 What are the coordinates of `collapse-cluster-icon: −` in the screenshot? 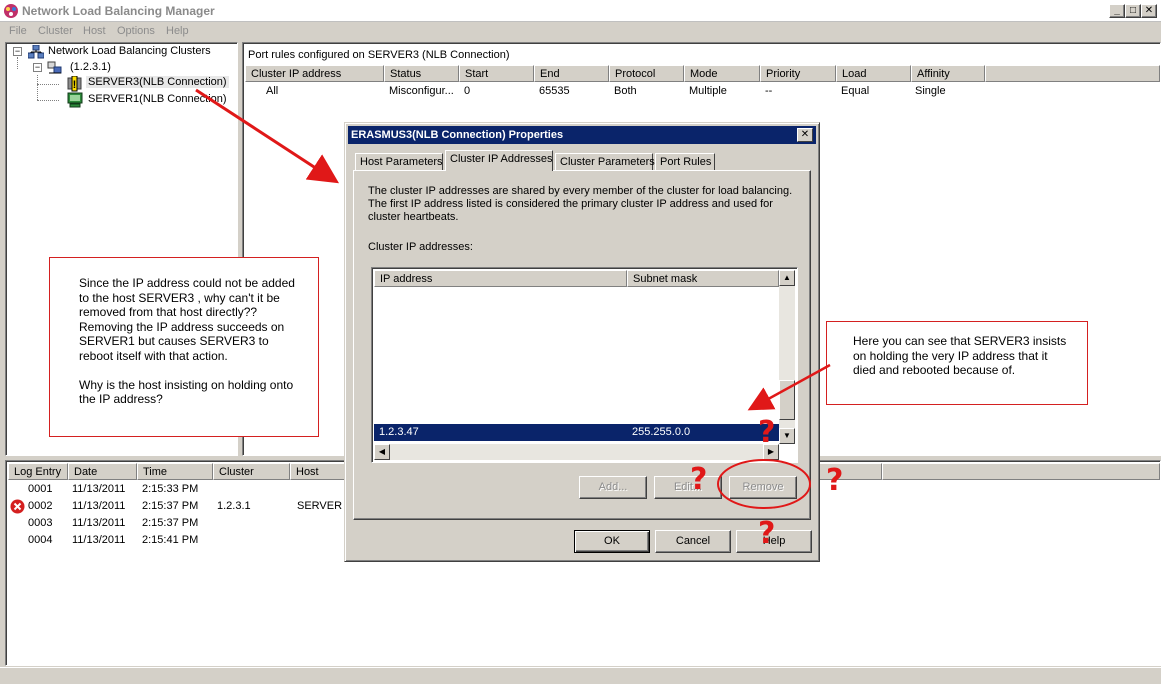 It's located at (37, 67).